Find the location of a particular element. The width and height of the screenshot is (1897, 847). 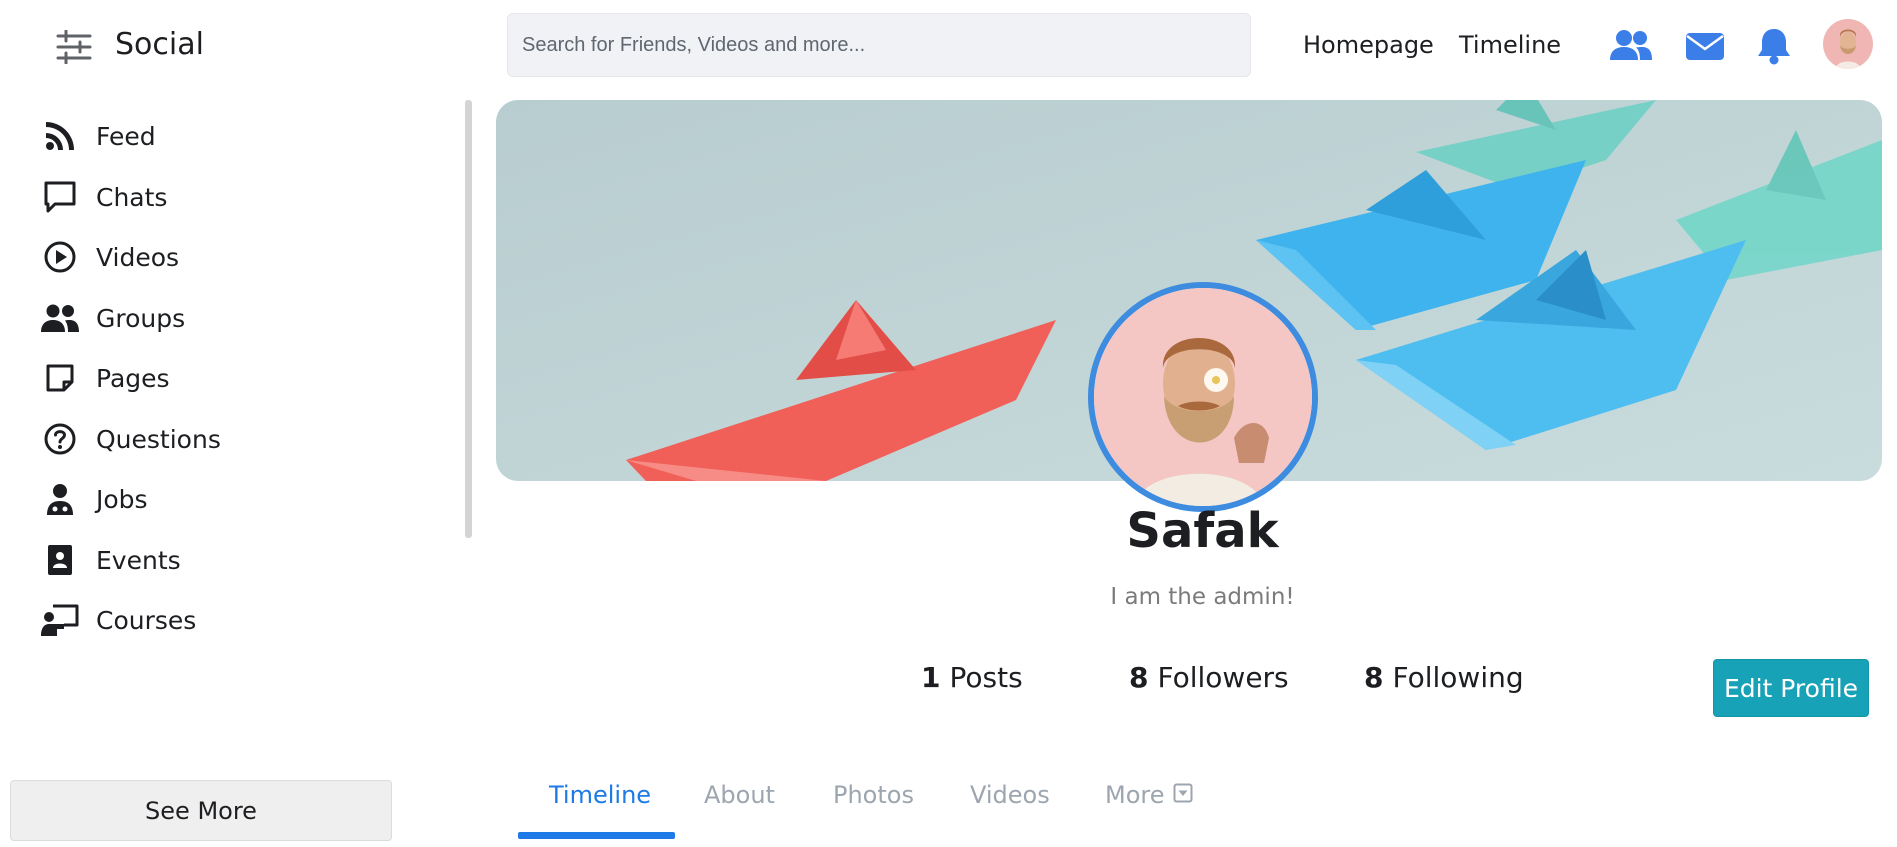

top-navbar: Social Homepage Timeline is located at coordinates (948, 46).